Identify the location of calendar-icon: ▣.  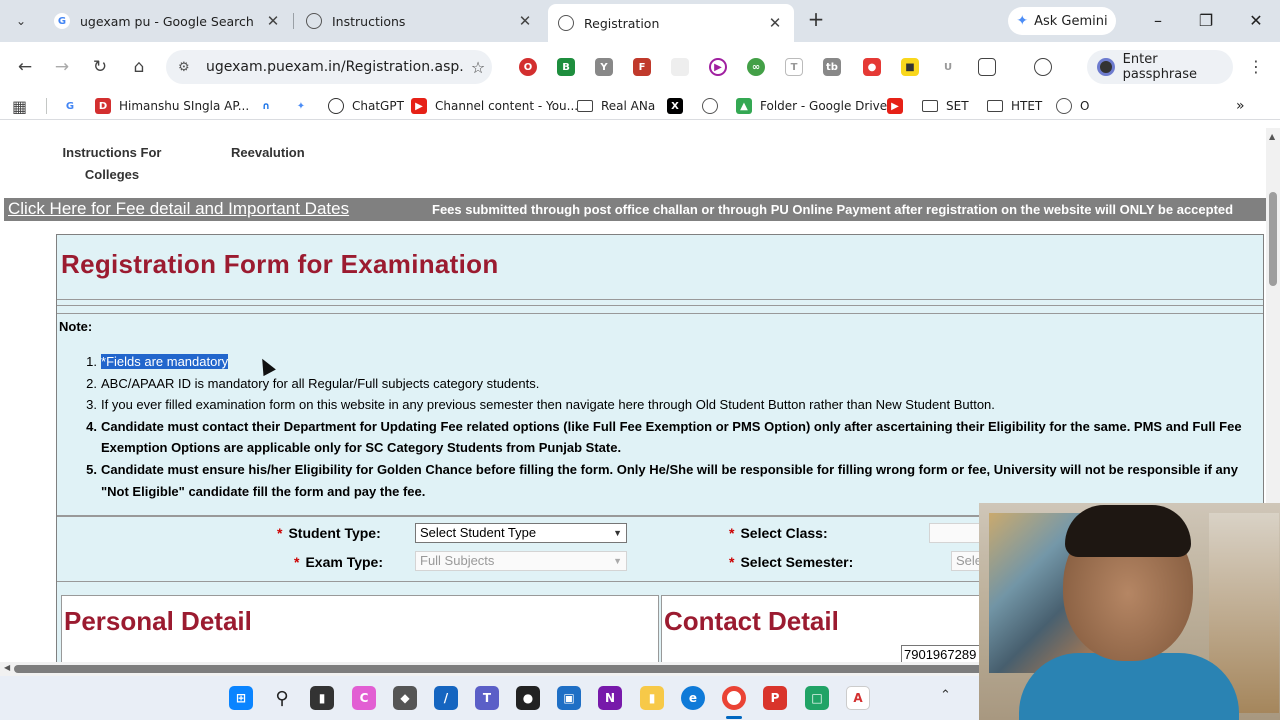
(569, 698).